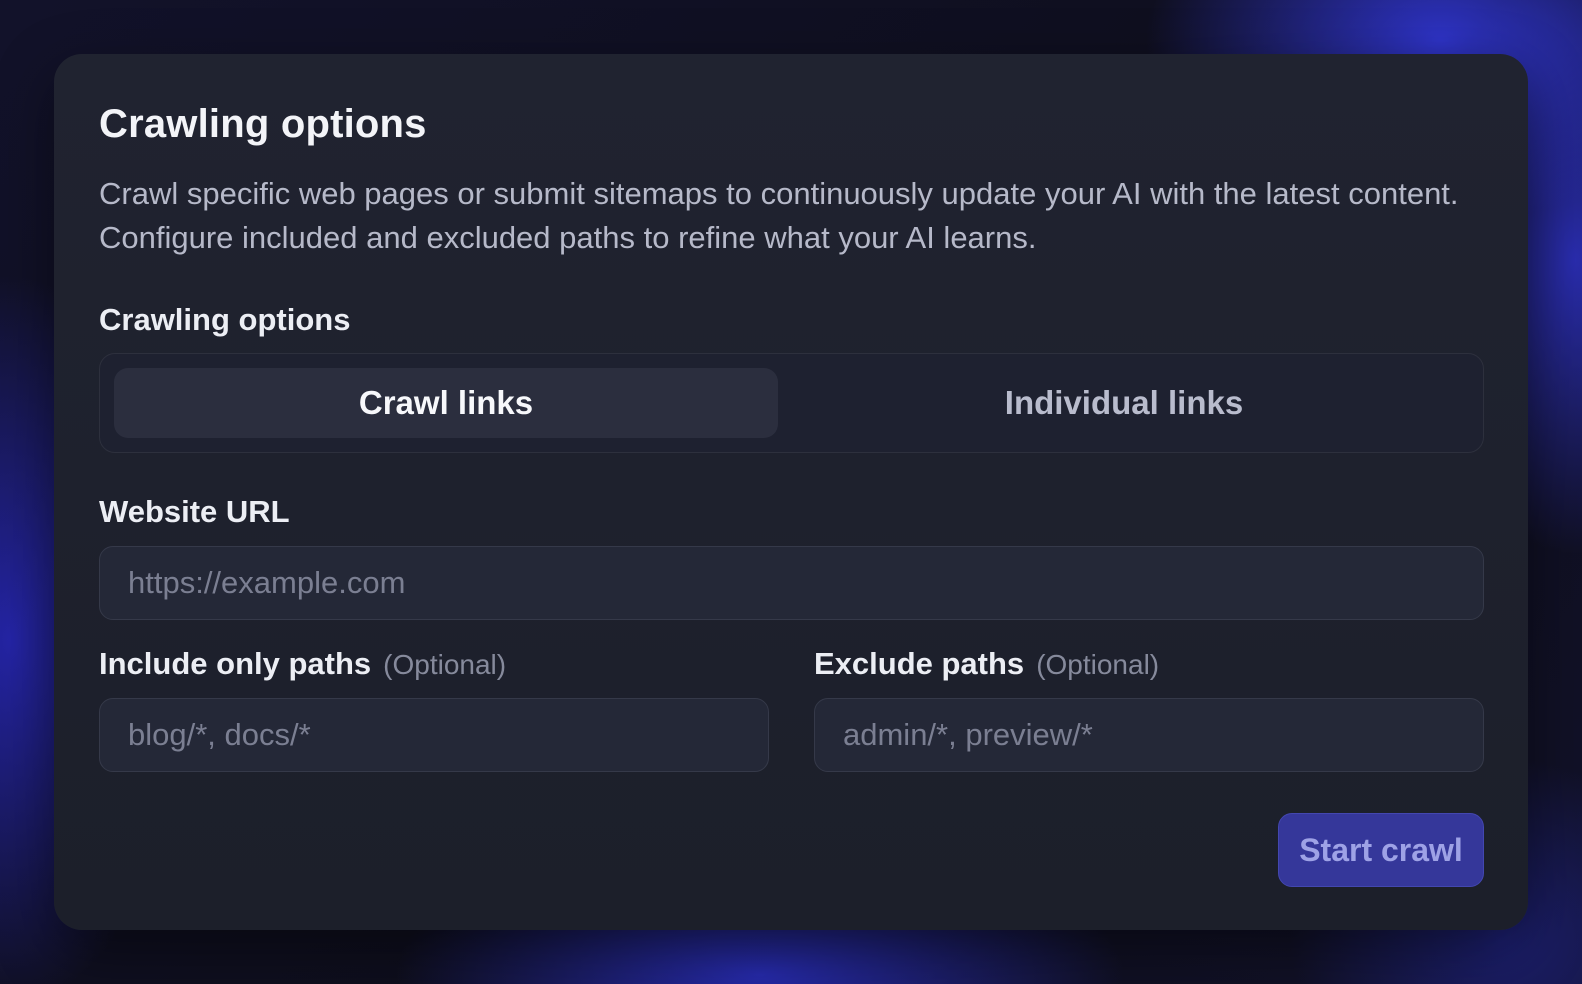 The height and width of the screenshot is (984, 1582). What do you see at coordinates (919, 663) in the screenshot?
I see `exclude-paths-label-text: Exclude paths` at bounding box center [919, 663].